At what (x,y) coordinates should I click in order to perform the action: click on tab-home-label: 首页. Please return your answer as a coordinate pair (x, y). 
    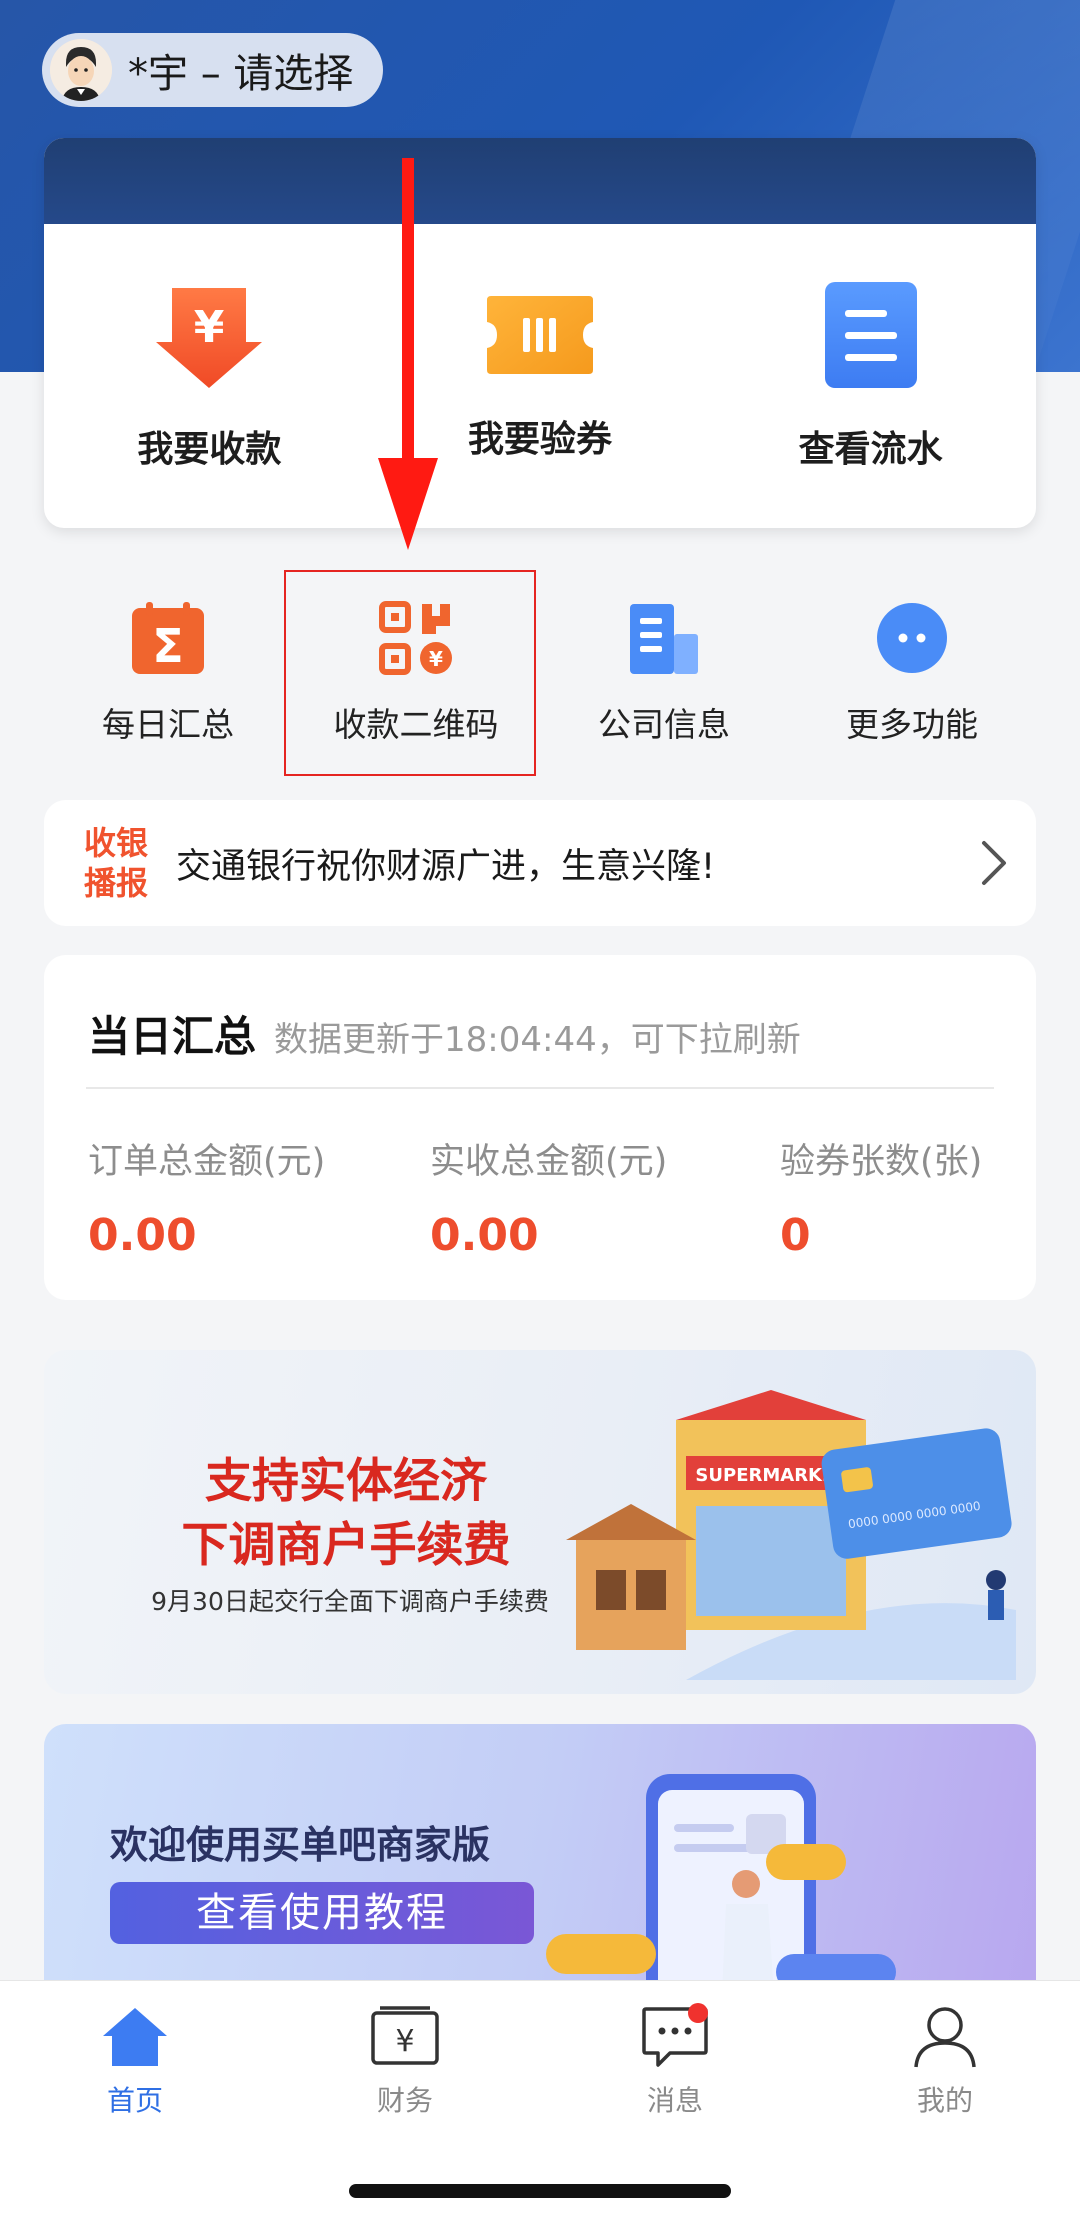
    Looking at the image, I should click on (134, 2100).